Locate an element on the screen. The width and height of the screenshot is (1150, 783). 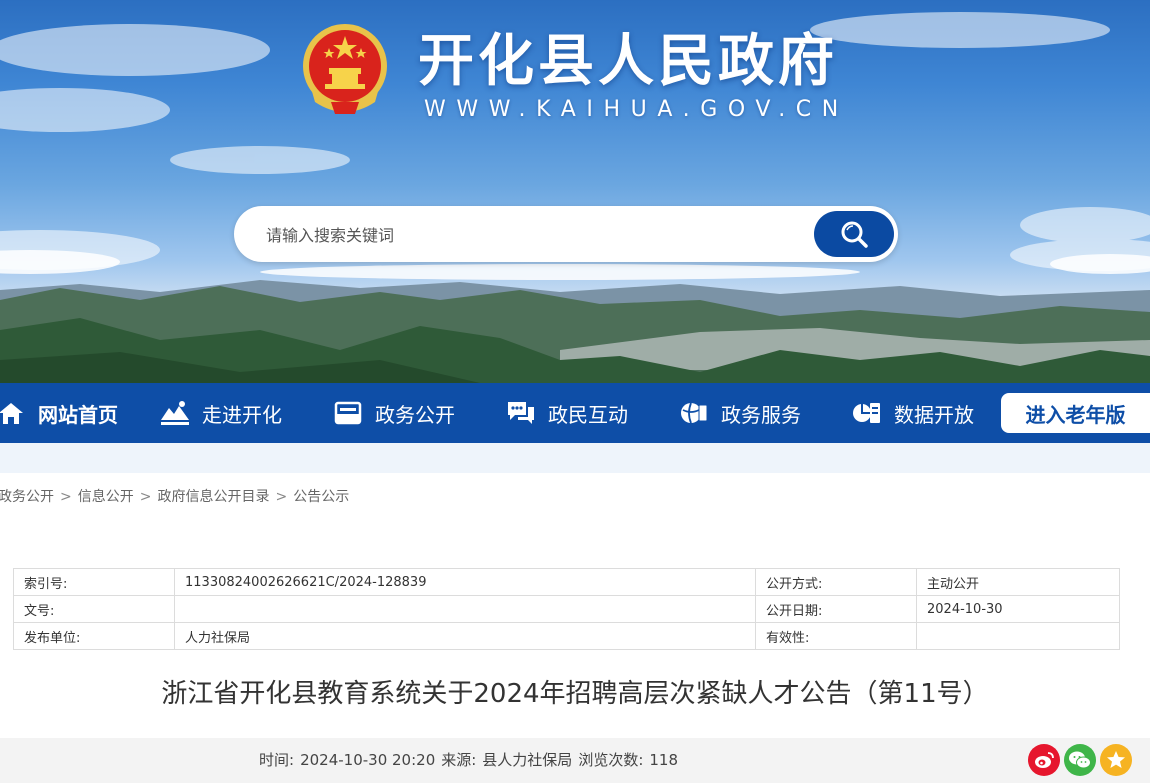
share-wechat-button is located at coordinates (1080, 760).